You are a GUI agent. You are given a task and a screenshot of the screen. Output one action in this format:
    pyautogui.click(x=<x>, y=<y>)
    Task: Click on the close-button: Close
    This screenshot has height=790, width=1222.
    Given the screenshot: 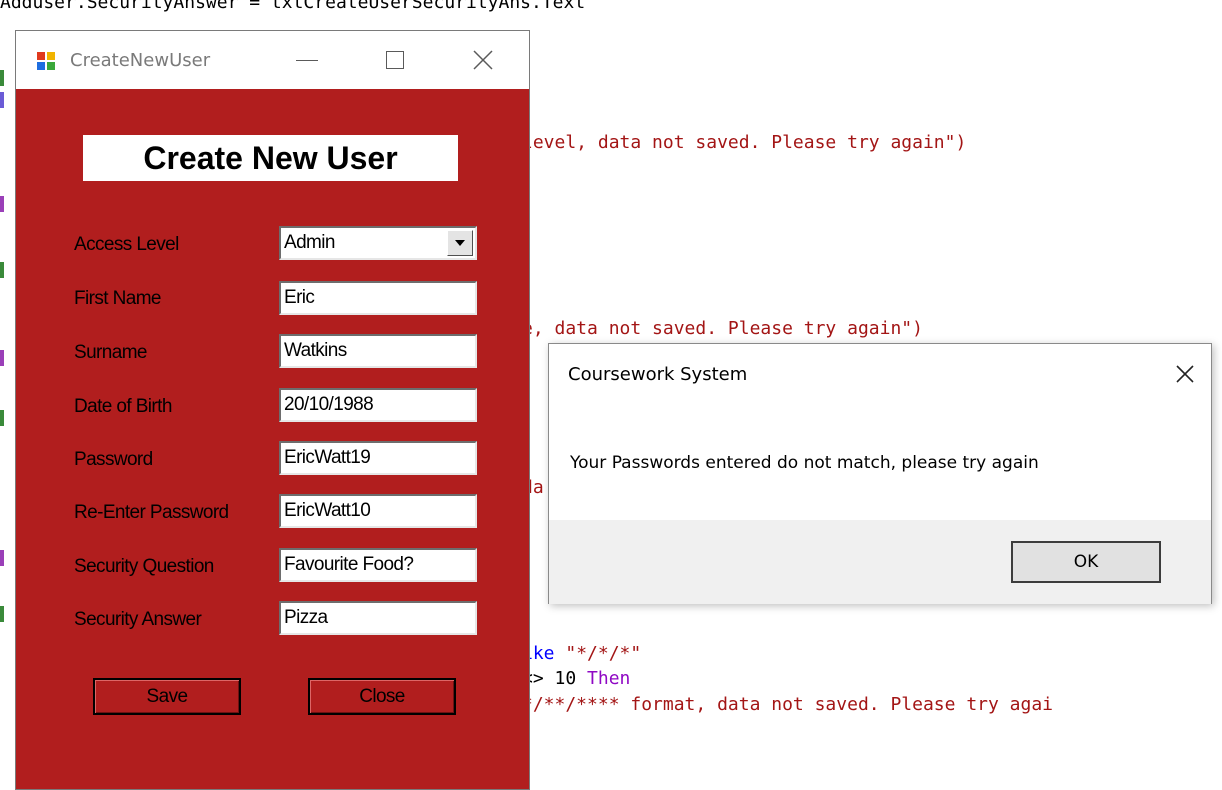 What is the action you would take?
    pyautogui.click(x=382, y=696)
    